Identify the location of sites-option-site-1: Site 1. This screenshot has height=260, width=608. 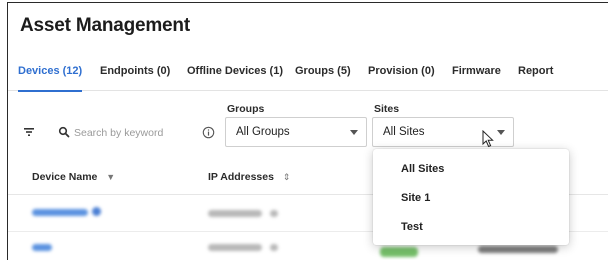
(471, 198).